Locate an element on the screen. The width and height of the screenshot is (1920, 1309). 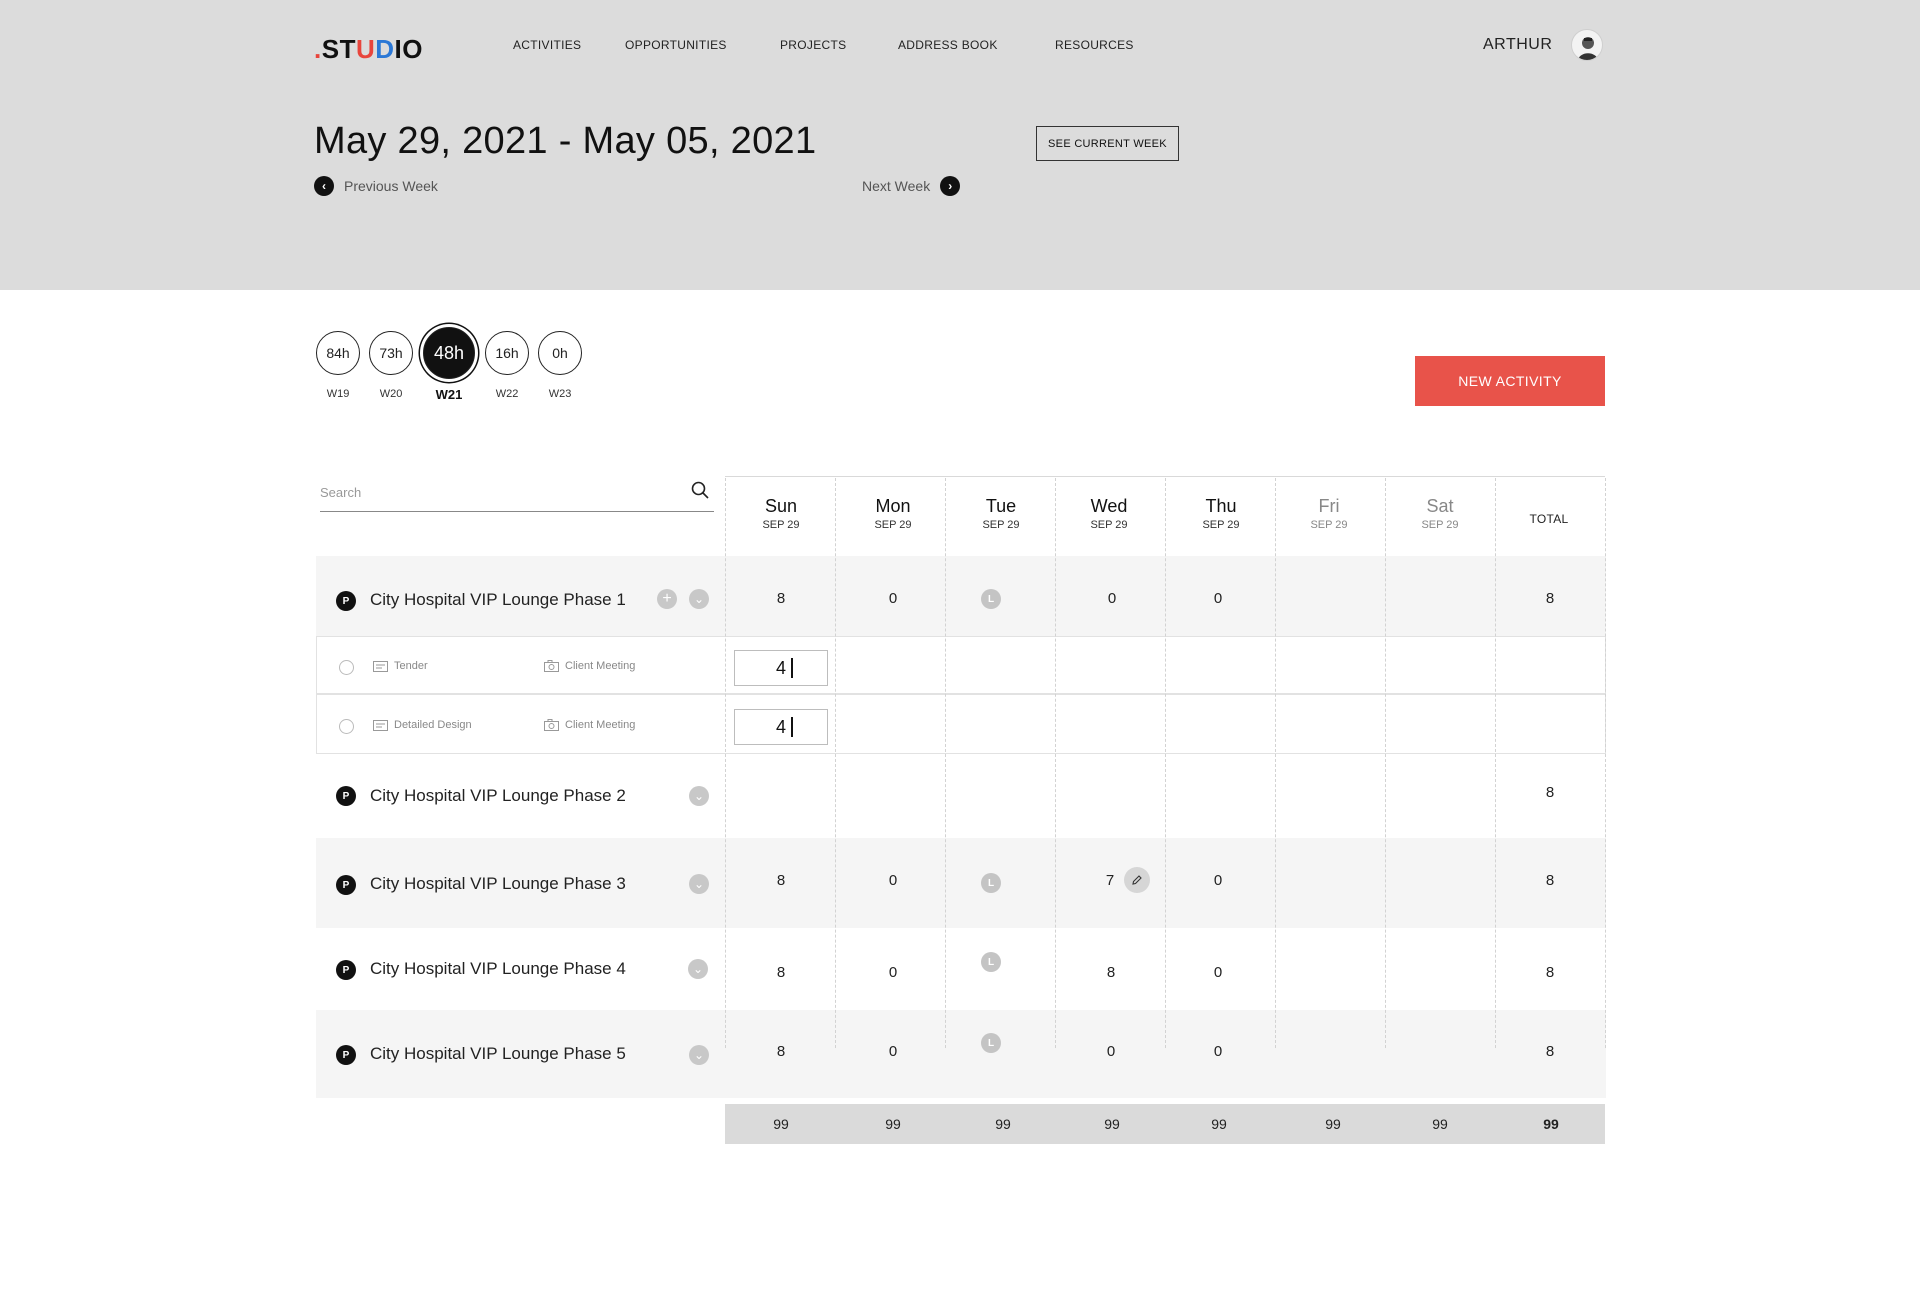
column-header-wed: Wed SEP 29 is located at coordinates (1109, 513).